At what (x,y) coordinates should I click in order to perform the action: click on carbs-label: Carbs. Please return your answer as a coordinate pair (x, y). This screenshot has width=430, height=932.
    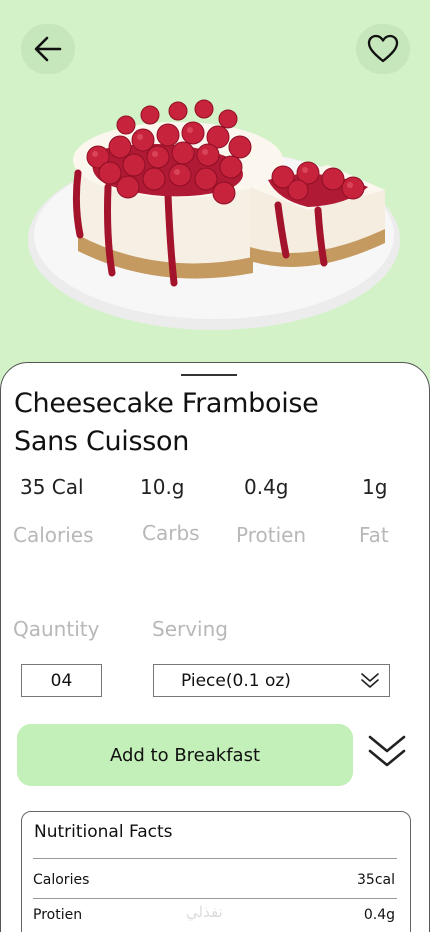
    Looking at the image, I should click on (171, 533).